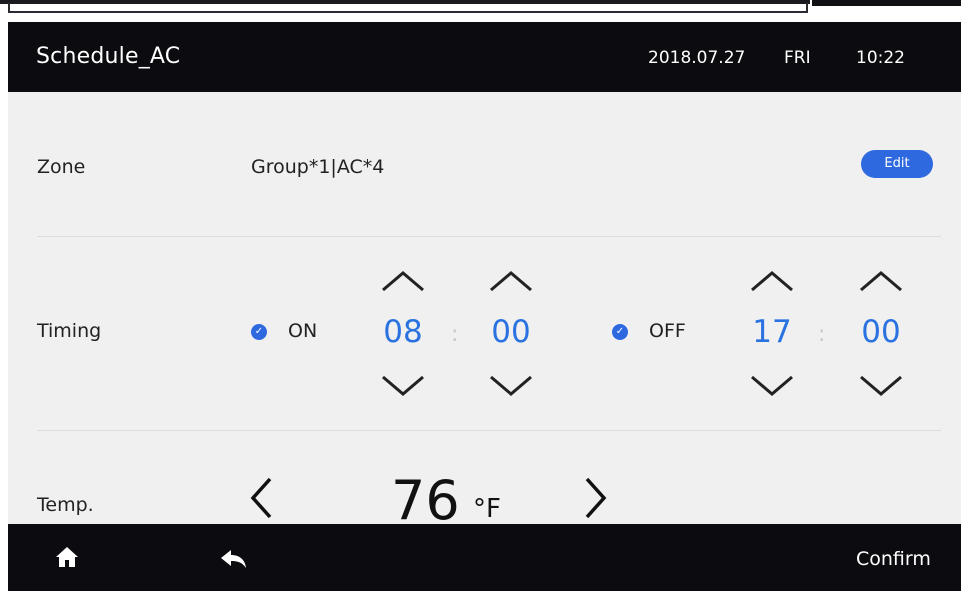  I want to click on off-hour-down-icon, so click(772, 386).